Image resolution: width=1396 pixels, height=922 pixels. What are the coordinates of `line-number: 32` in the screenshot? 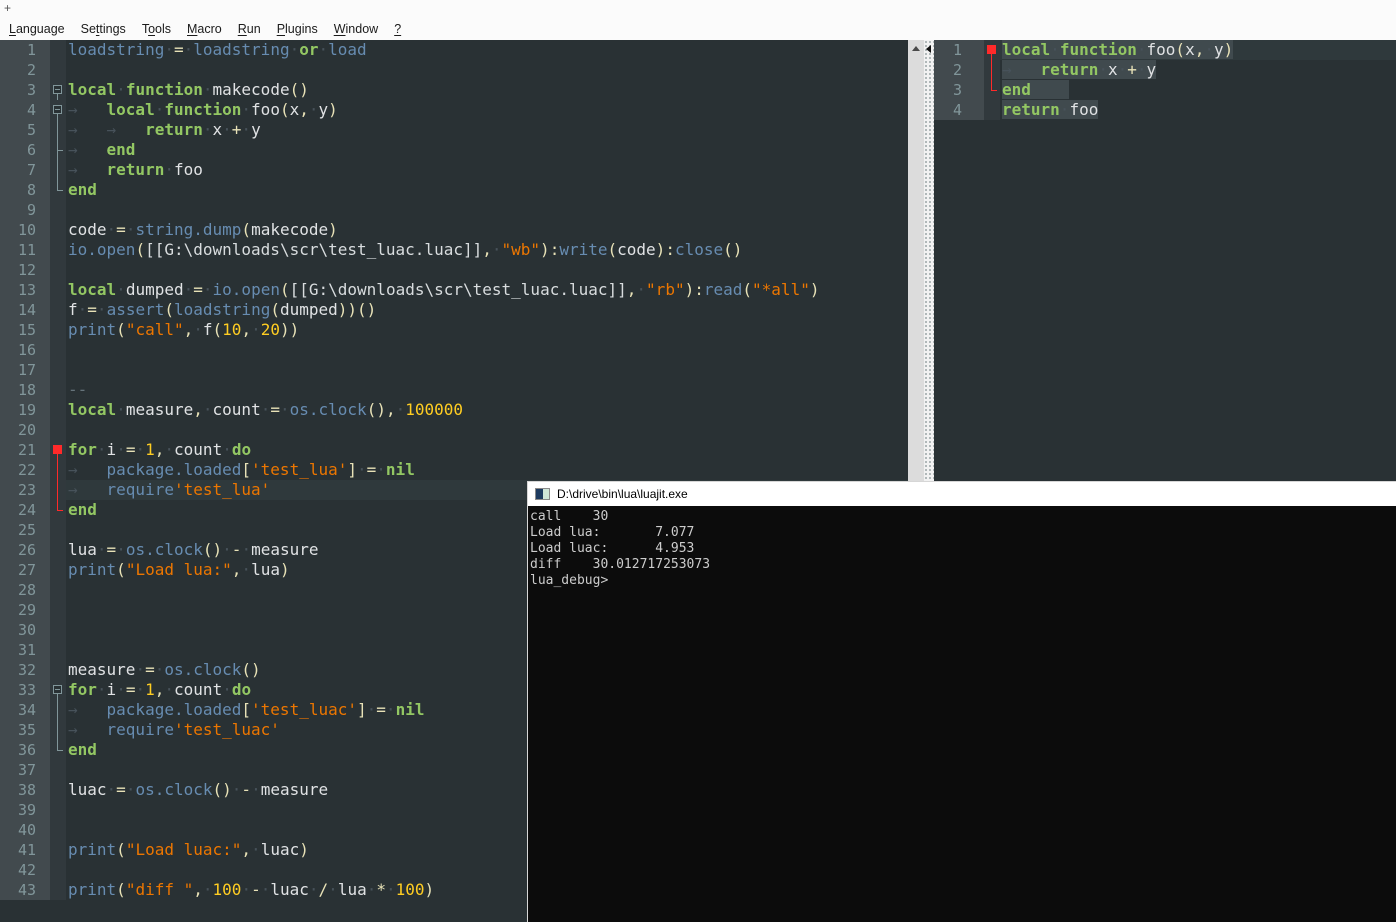 It's located at (25, 670).